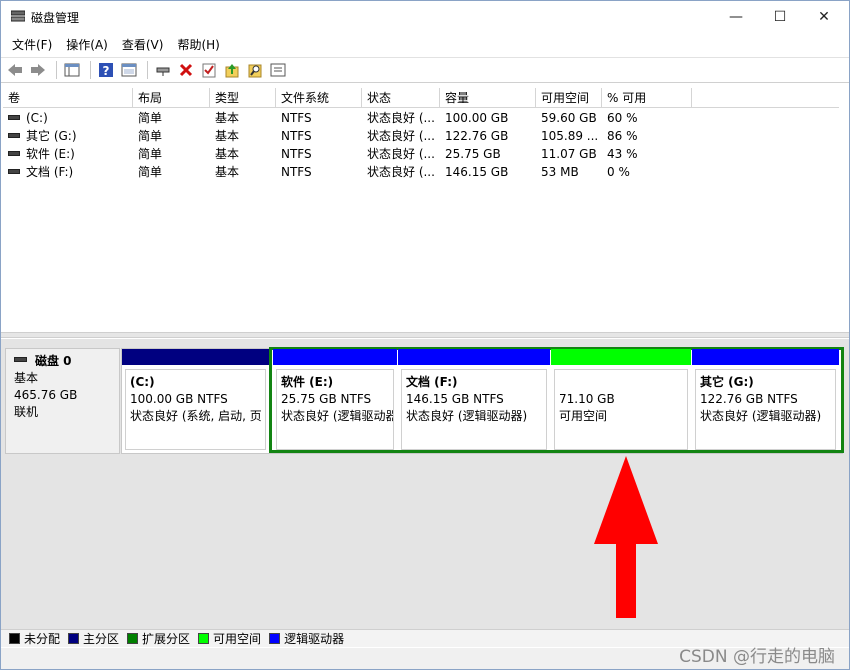 The height and width of the screenshot is (670, 850). What do you see at coordinates (425, 17) in the screenshot?
I see `title-bar: 磁盘管理 — ☐ ✕` at bounding box center [425, 17].